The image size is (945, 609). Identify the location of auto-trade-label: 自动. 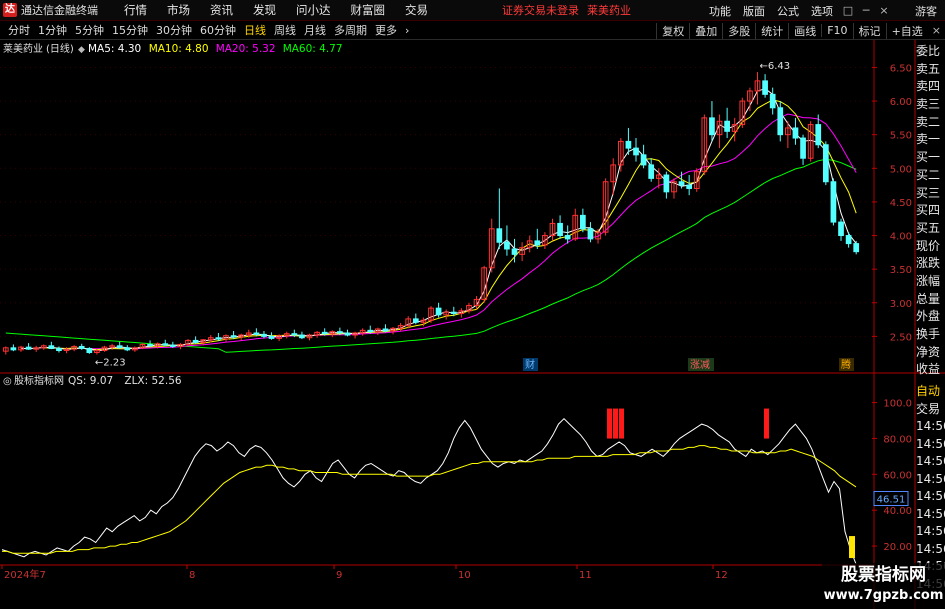
(930, 392).